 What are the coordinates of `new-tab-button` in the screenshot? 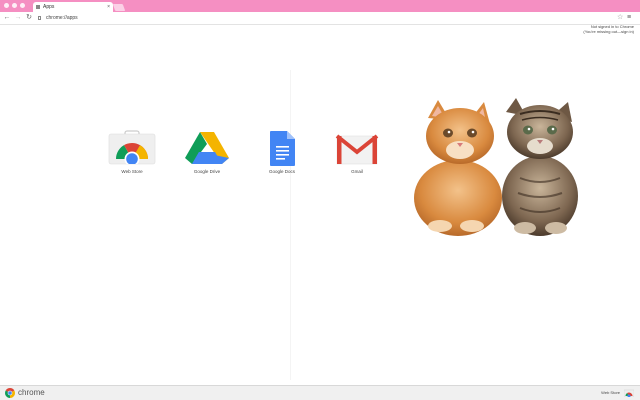 It's located at (119, 7).